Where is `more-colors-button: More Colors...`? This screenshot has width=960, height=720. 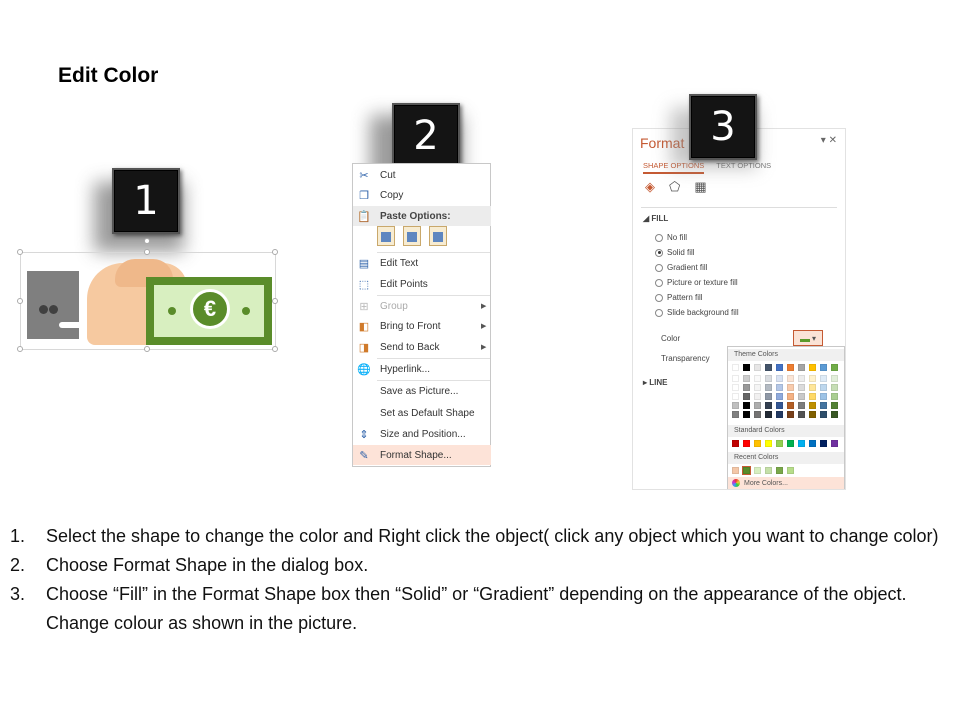
more-colors-button: More Colors... is located at coordinates (786, 483).